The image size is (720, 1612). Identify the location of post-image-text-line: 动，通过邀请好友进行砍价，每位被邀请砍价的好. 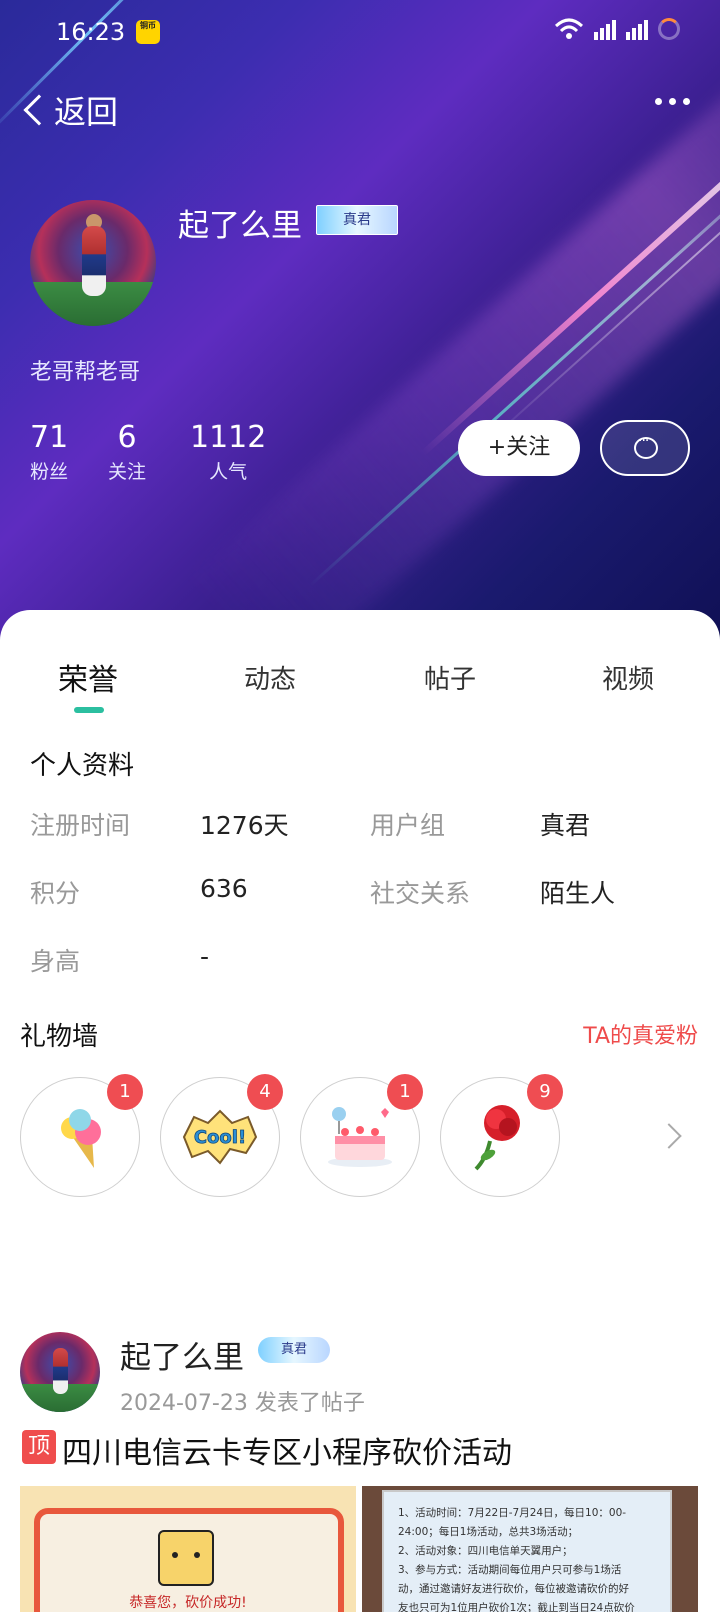
(513, 1589).